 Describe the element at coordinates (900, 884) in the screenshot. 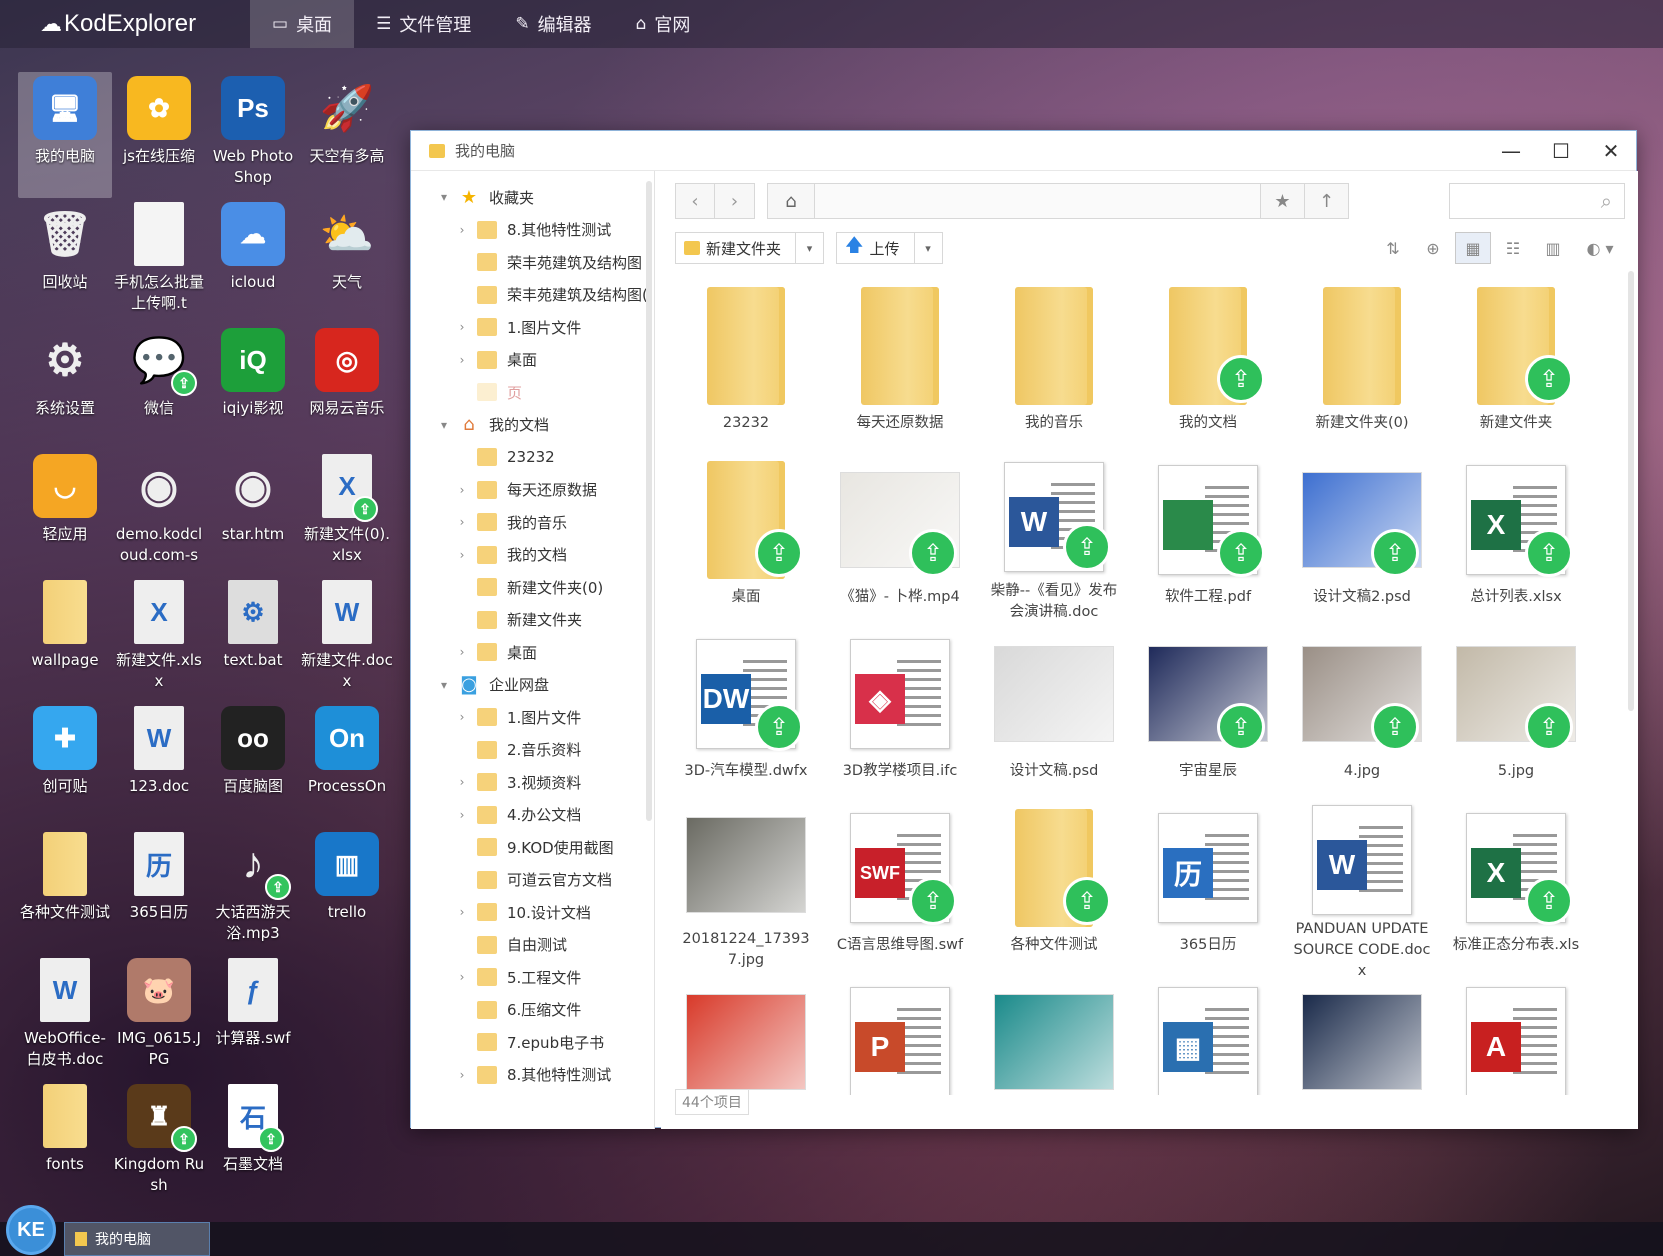

I see `file-item: SWF ⇪ C语言思维导图.swf` at that location.